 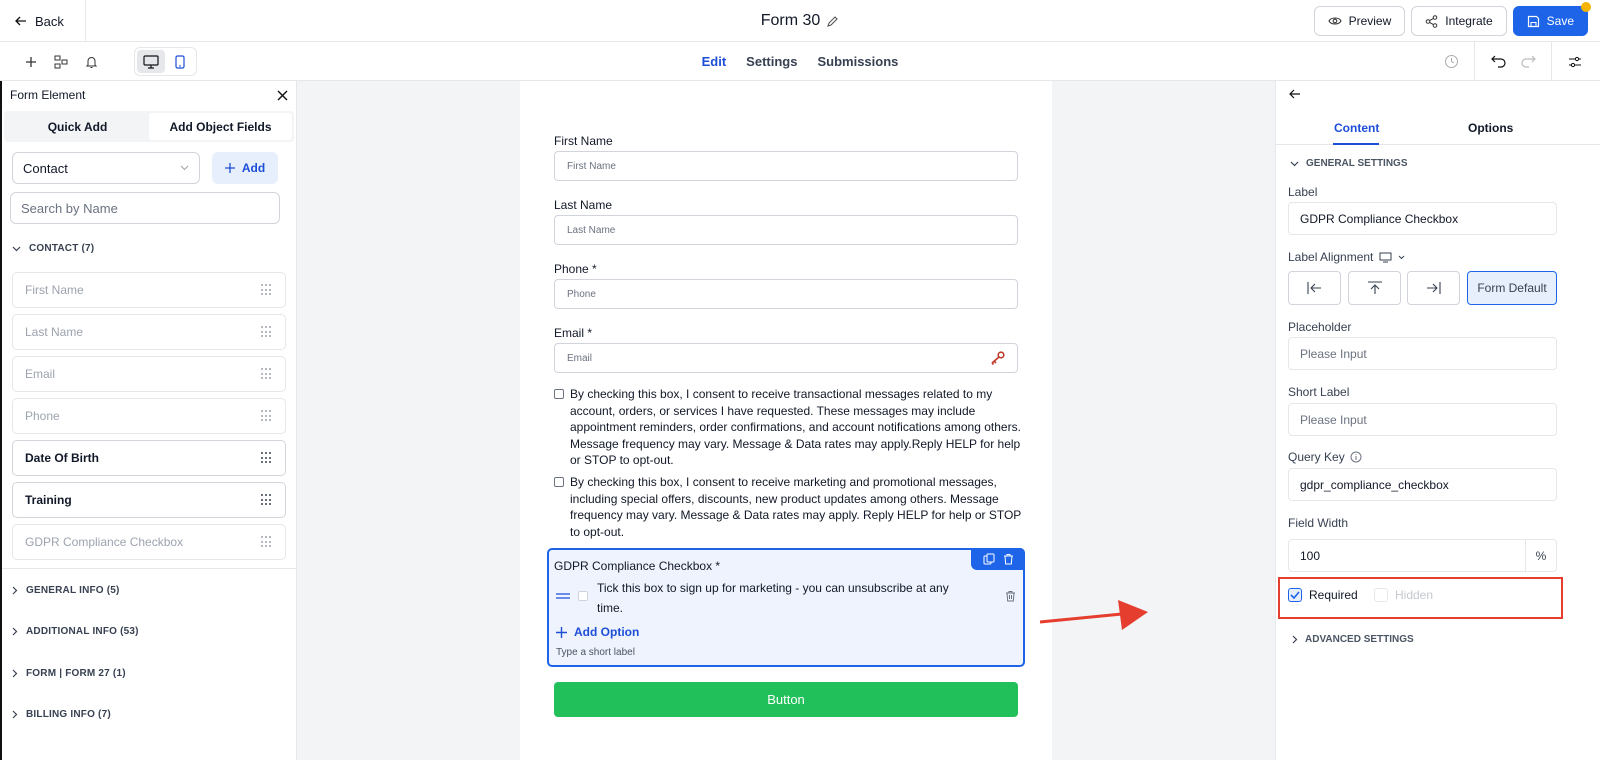 What do you see at coordinates (1333, 419) in the screenshot?
I see `short-label-input-value: Please Input` at bounding box center [1333, 419].